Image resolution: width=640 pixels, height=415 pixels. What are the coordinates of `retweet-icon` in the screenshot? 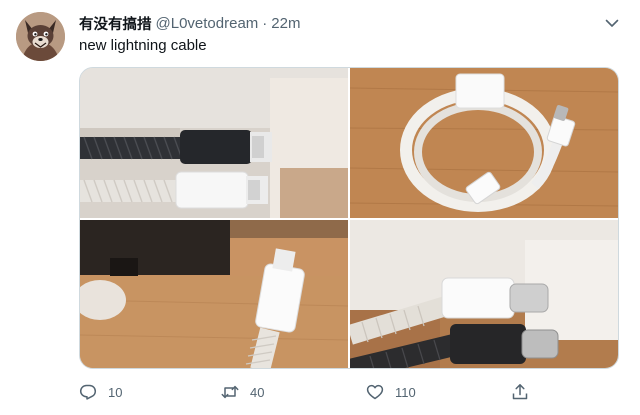 It's located at (230, 392).